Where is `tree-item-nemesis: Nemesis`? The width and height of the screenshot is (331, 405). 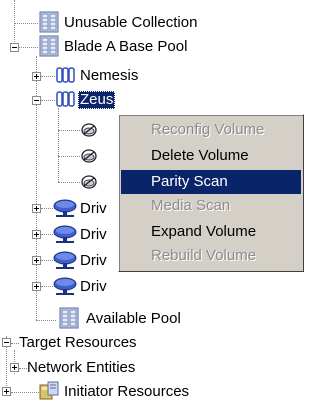
tree-item-nemesis: Nemesis is located at coordinates (109, 76).